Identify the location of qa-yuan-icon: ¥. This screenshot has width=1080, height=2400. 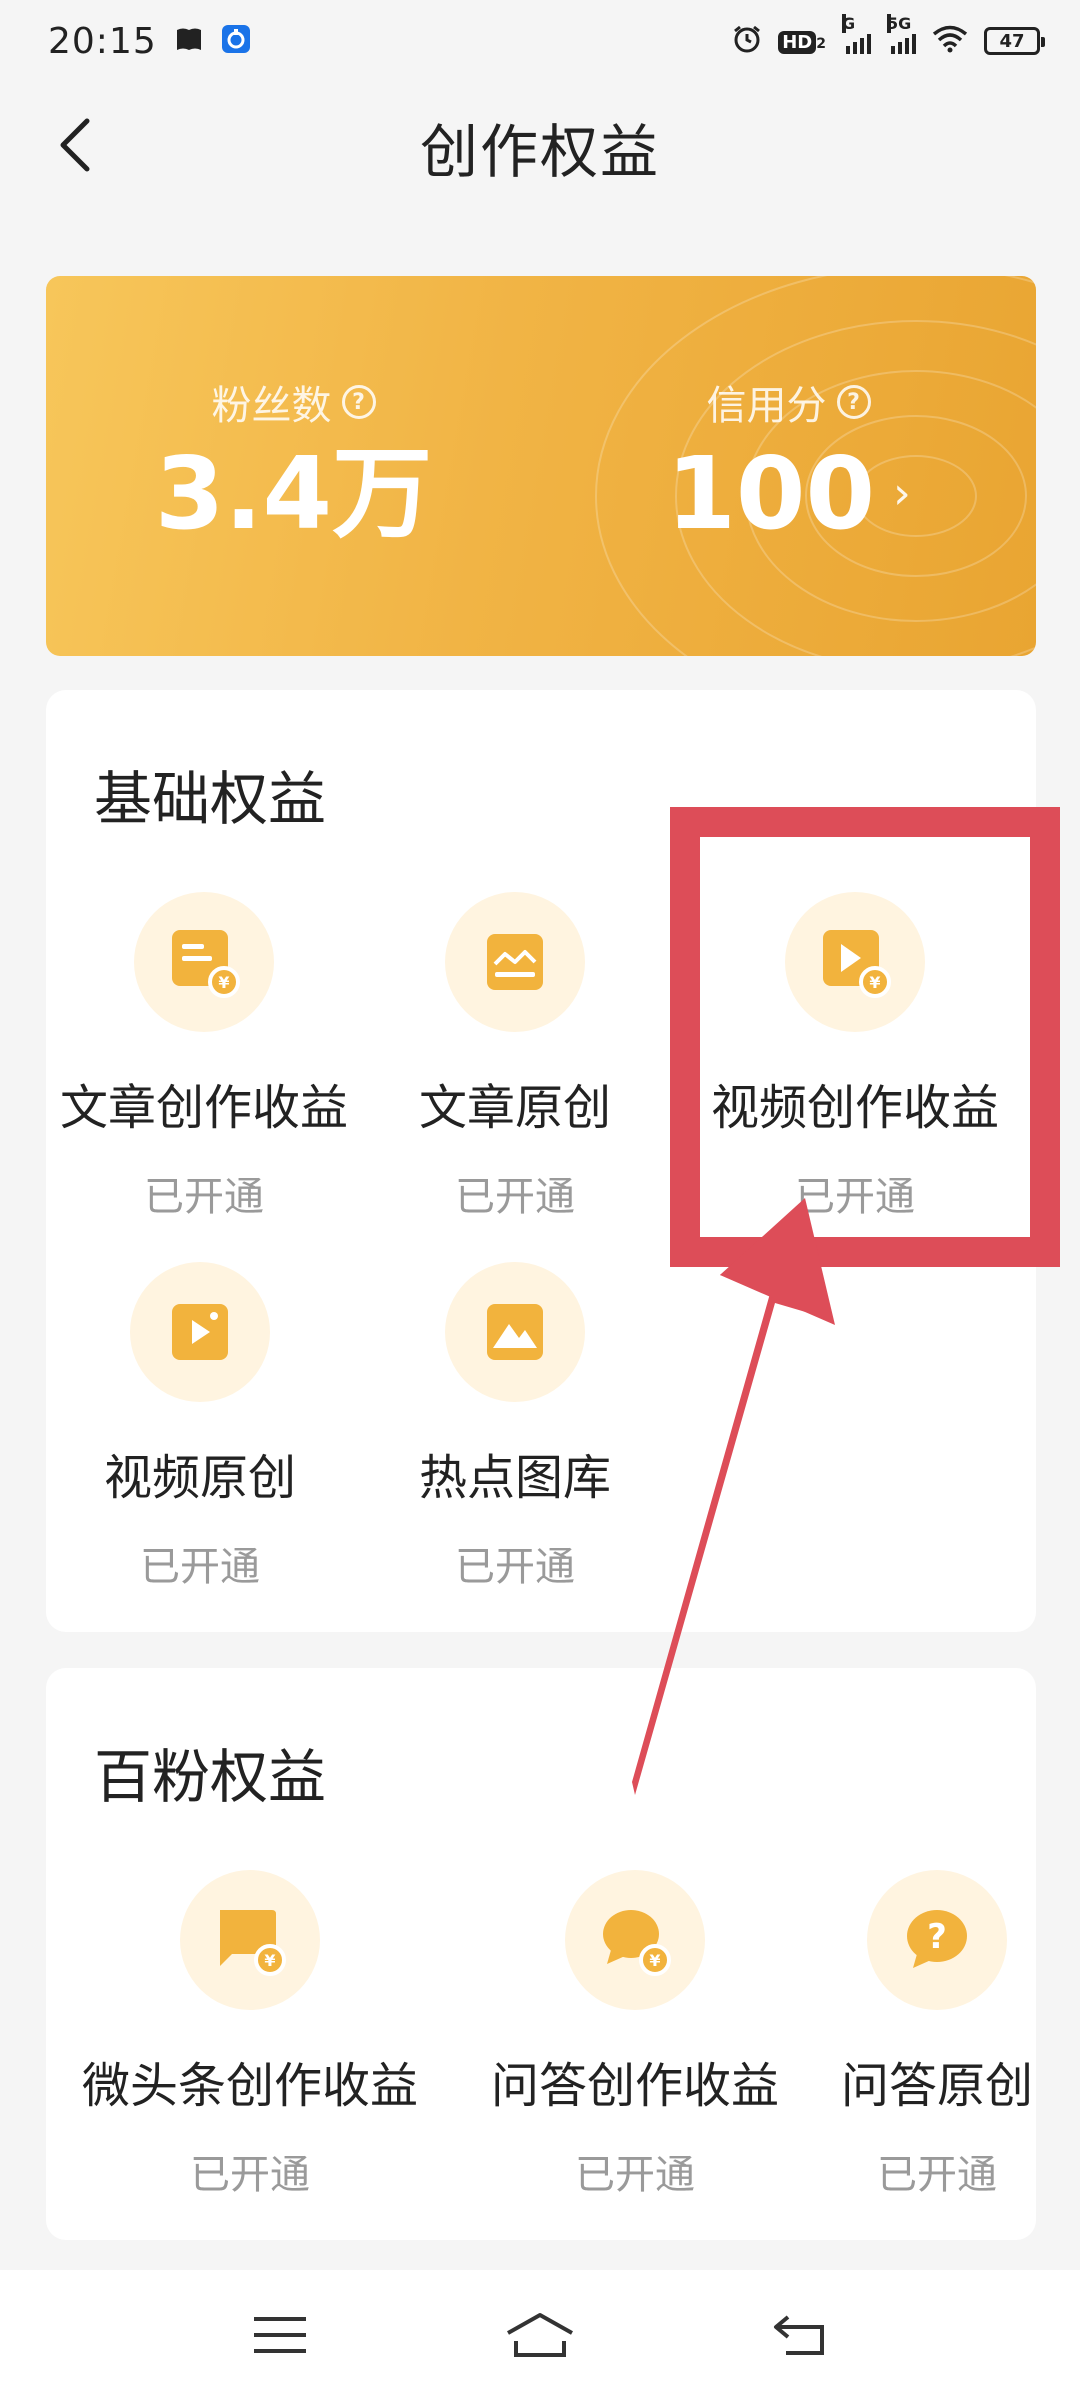
(635, 1940).